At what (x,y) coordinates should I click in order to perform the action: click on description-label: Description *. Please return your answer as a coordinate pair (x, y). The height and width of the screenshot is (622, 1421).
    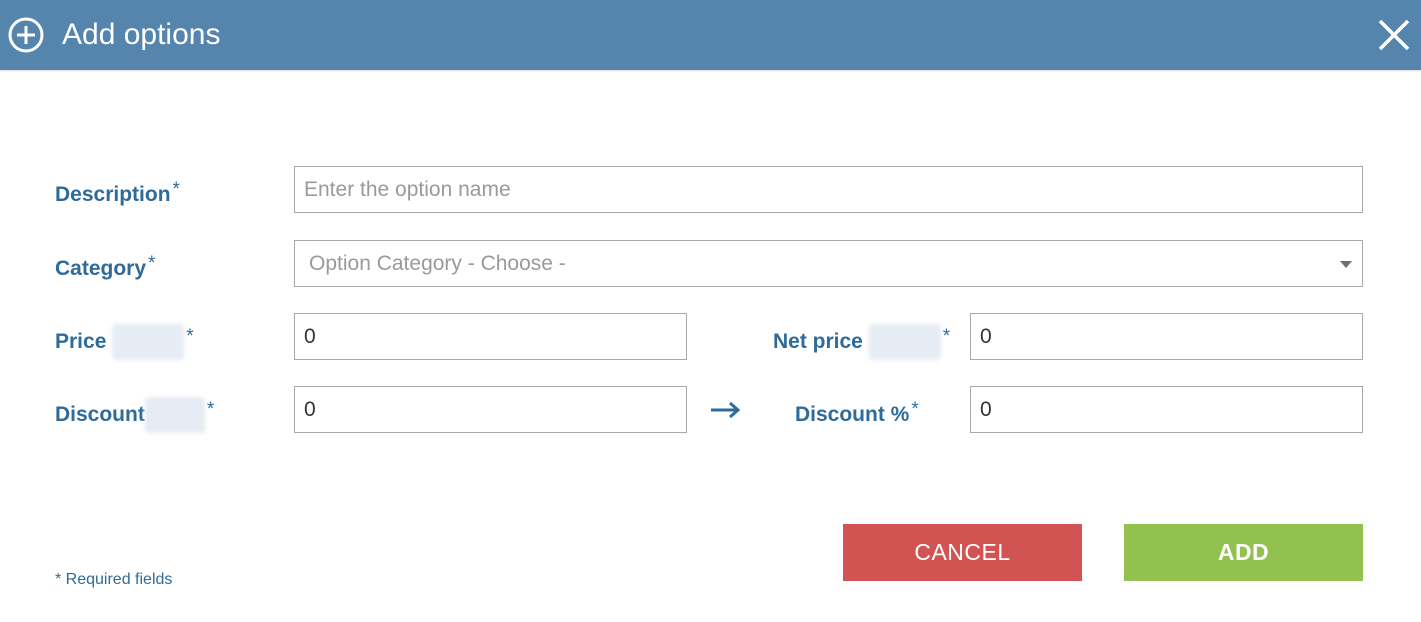
    Looking at the image, I should click on (117, 192).